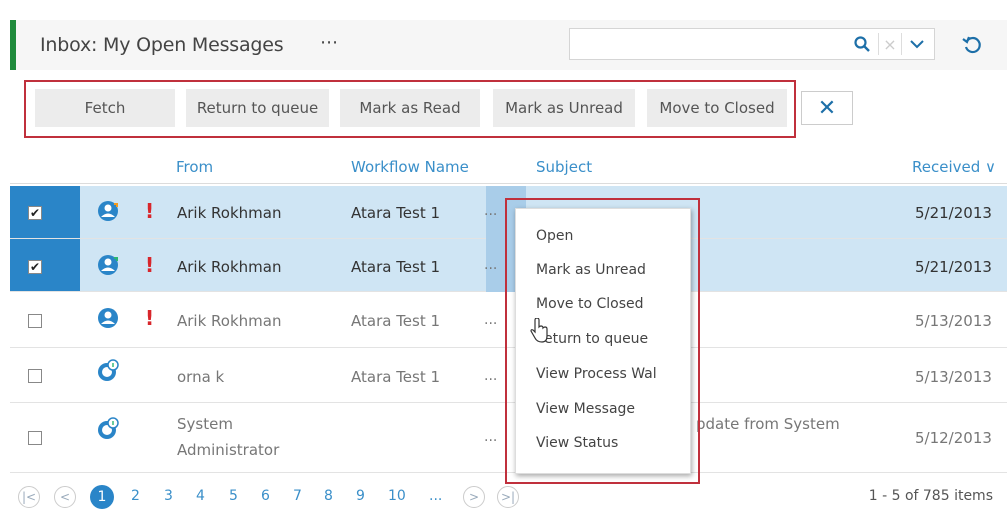 Image resolution: width=1007 pixels, height=513 pixels. Describe the element at coordinates (717, 108) in the screenshot. I see `move-to-closed-button: Move to Closed` at that location.